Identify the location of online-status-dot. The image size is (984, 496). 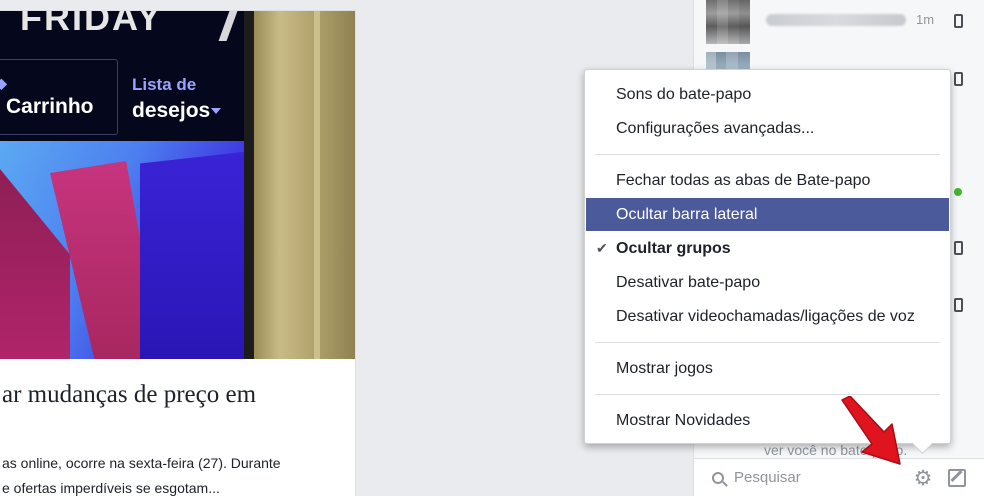
(958, 192).